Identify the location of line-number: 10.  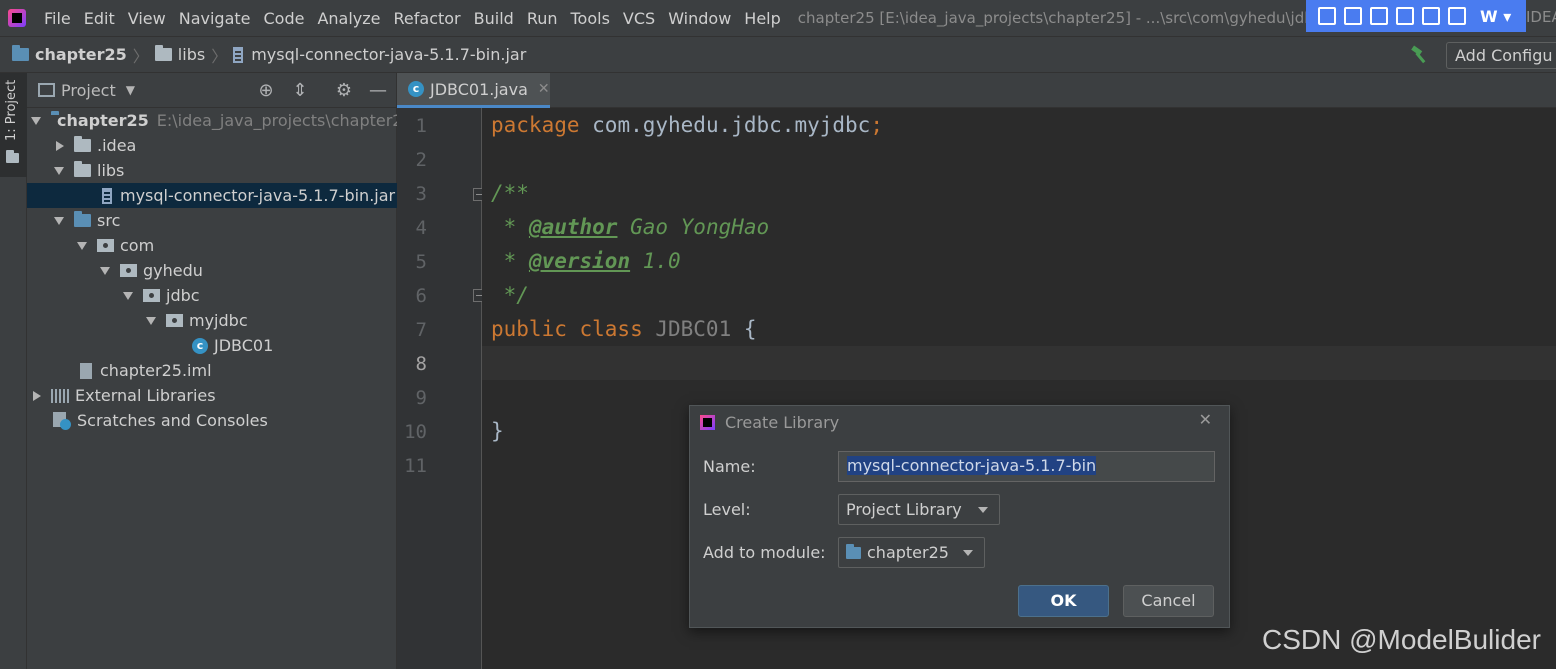
(415, 432).